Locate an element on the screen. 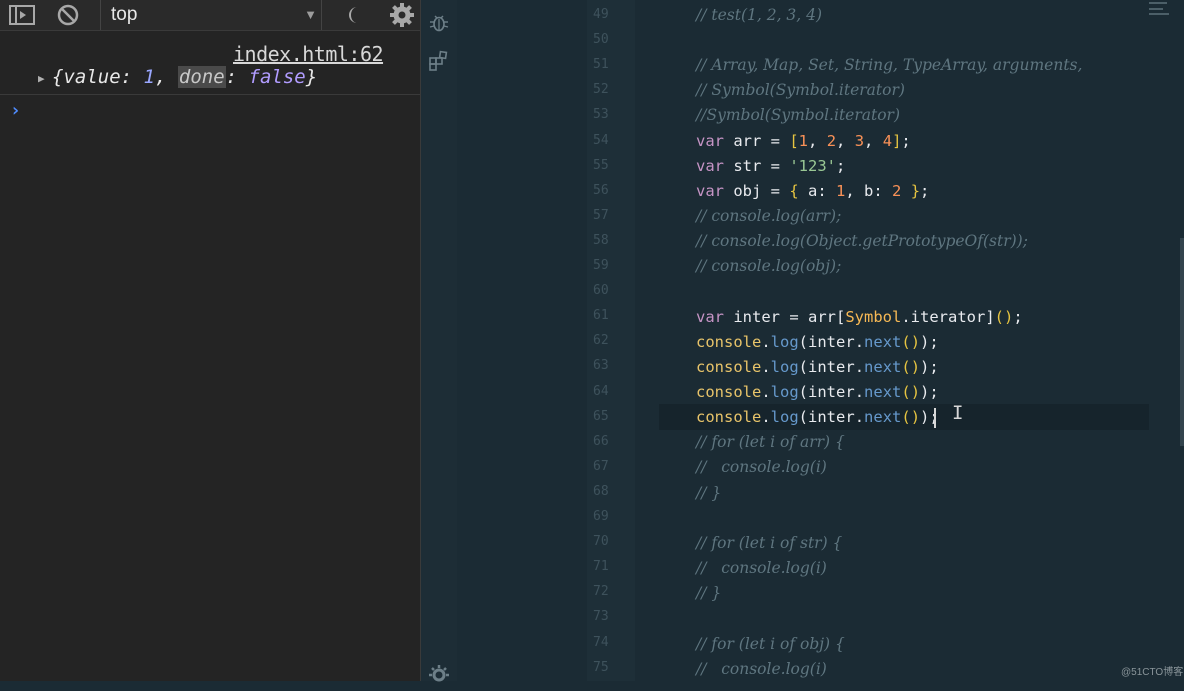  code-line-55: var str = '123'; is located at coordinates (770, 166).